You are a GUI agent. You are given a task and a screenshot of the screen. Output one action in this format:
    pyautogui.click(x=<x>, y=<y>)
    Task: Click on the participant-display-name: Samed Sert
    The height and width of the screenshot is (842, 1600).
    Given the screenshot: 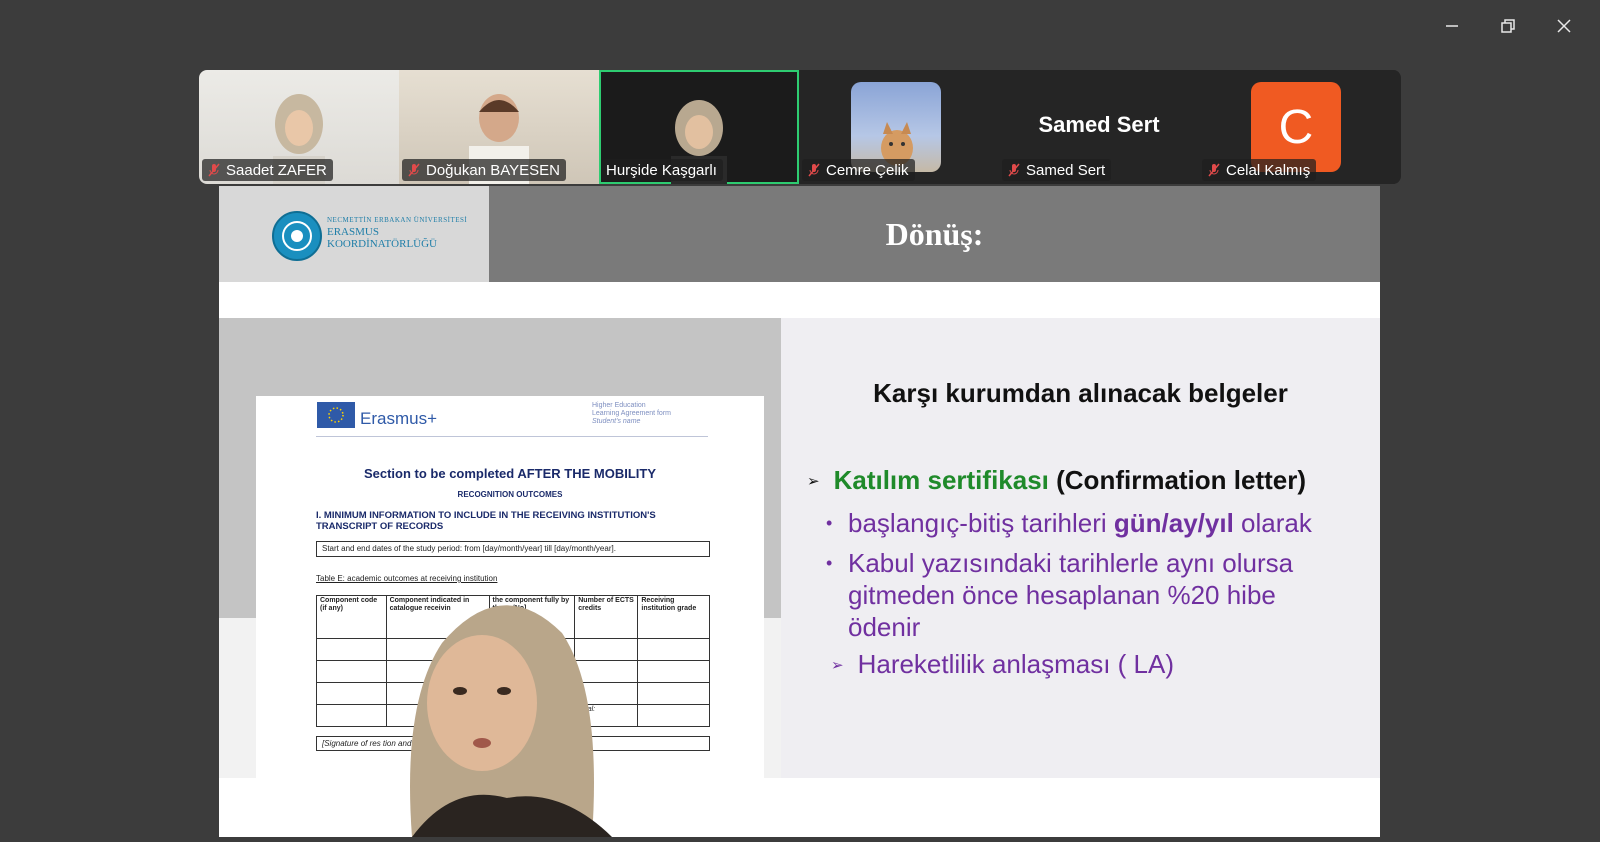 What is the action you would take?
    pyautogui.click(x=1099, y=124)
    